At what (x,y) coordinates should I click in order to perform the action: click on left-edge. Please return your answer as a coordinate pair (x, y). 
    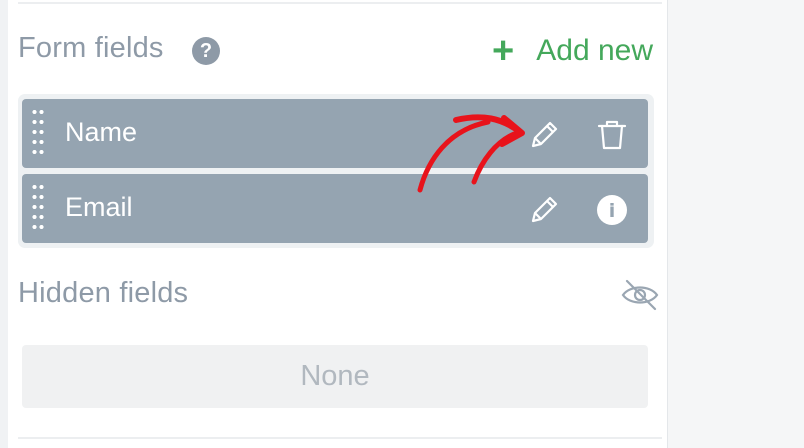
    Looking at the image, I should click on (4, 224).